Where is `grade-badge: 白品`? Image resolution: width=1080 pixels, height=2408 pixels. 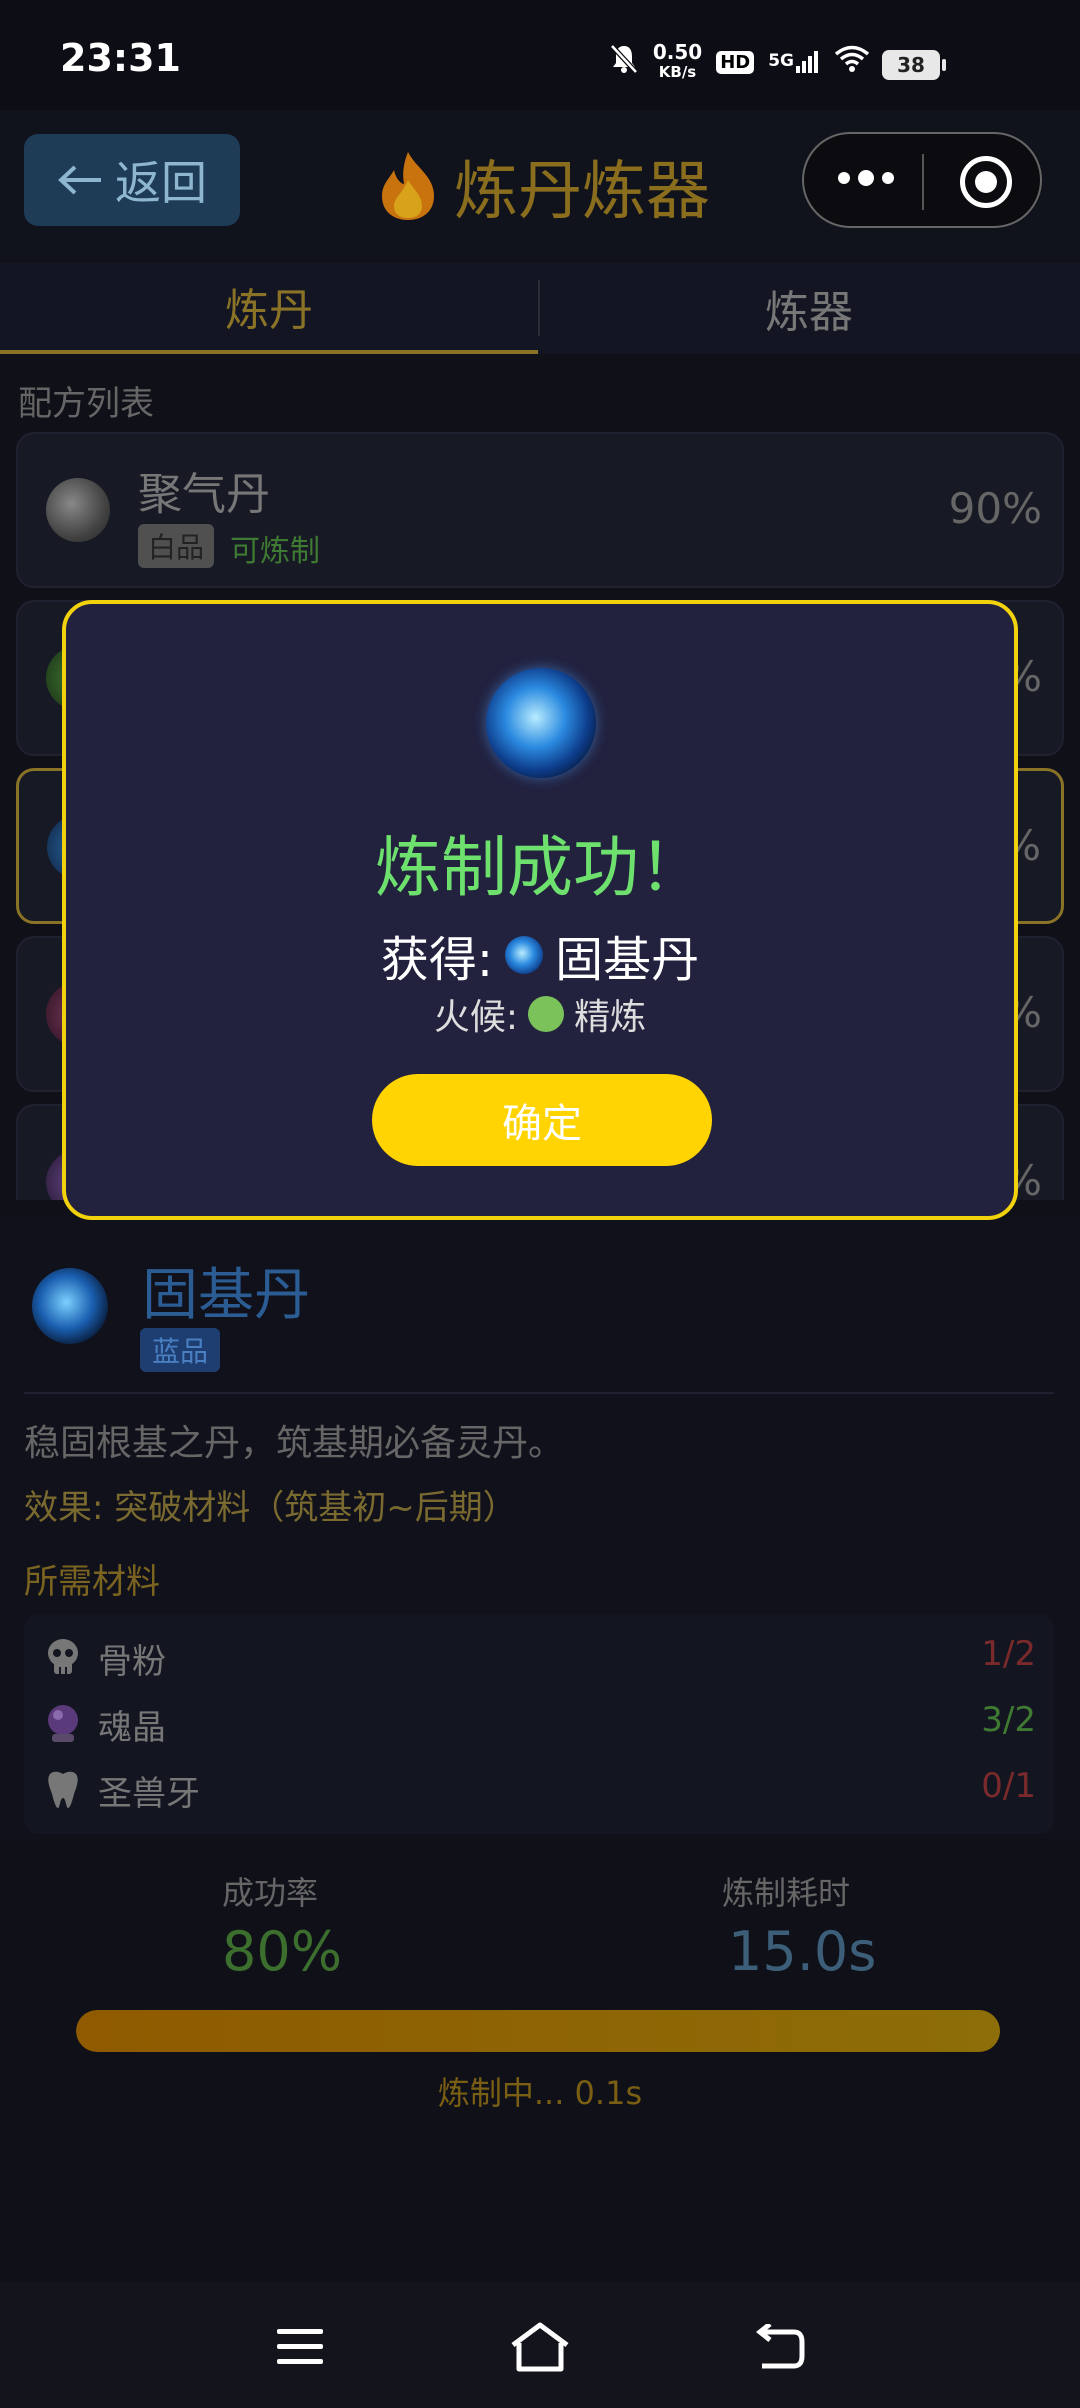
grade-badge: 白品 is located at coordinates (176, 546).